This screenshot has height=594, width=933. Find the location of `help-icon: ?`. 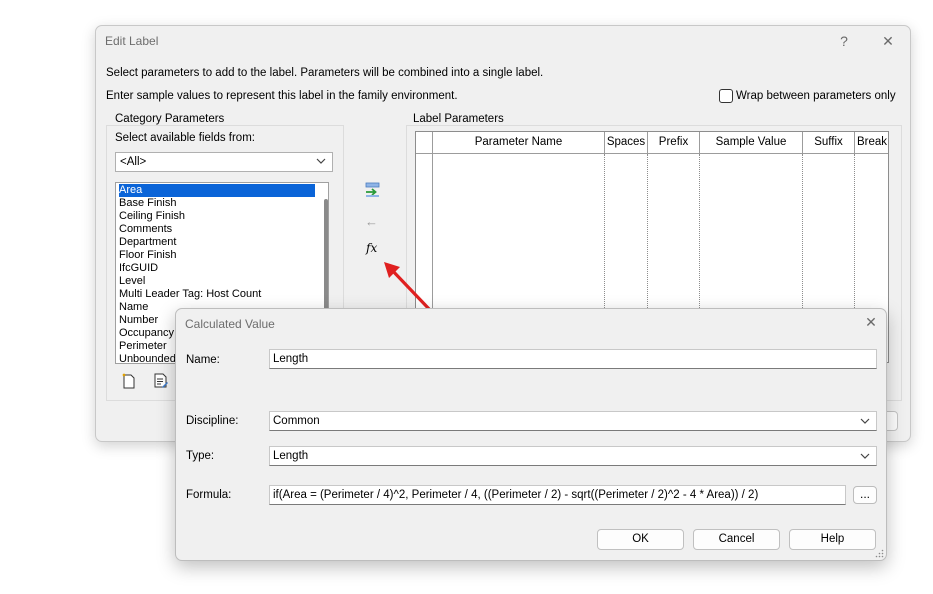

help-icon: ? is located at coordinates (844, 41).